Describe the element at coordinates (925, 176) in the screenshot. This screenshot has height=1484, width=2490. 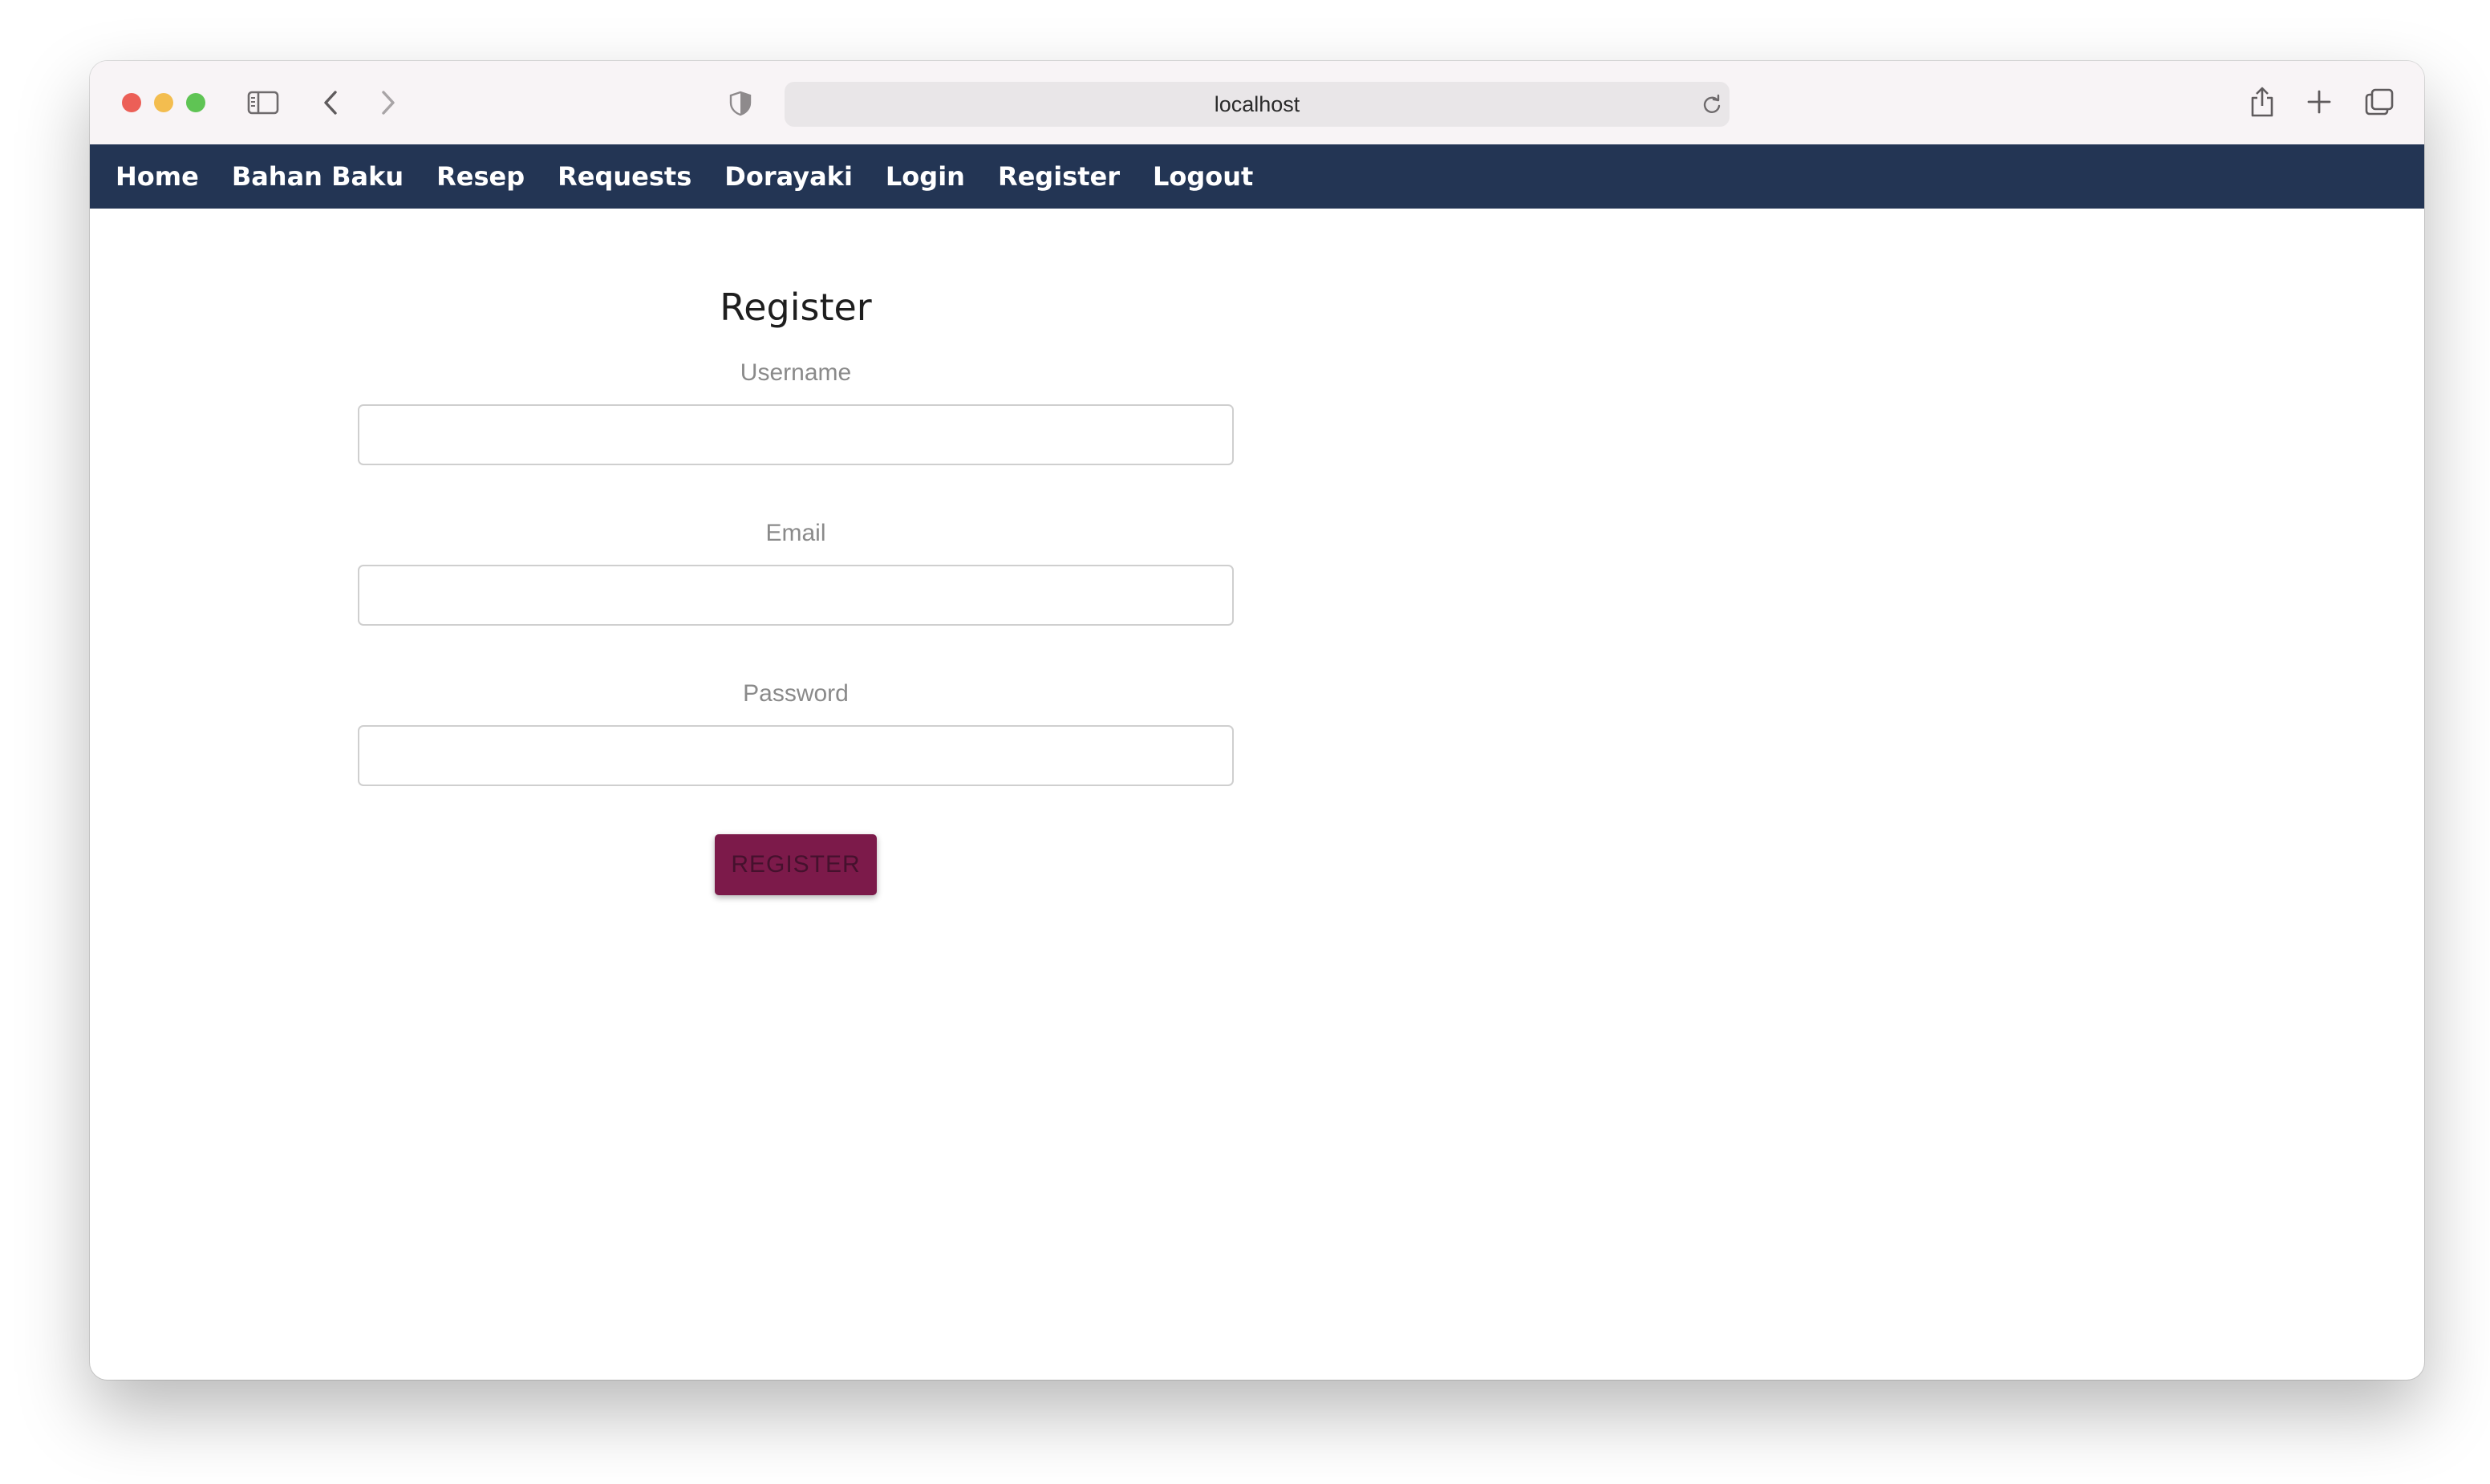
I see `nav-link-login: Login` at that location.